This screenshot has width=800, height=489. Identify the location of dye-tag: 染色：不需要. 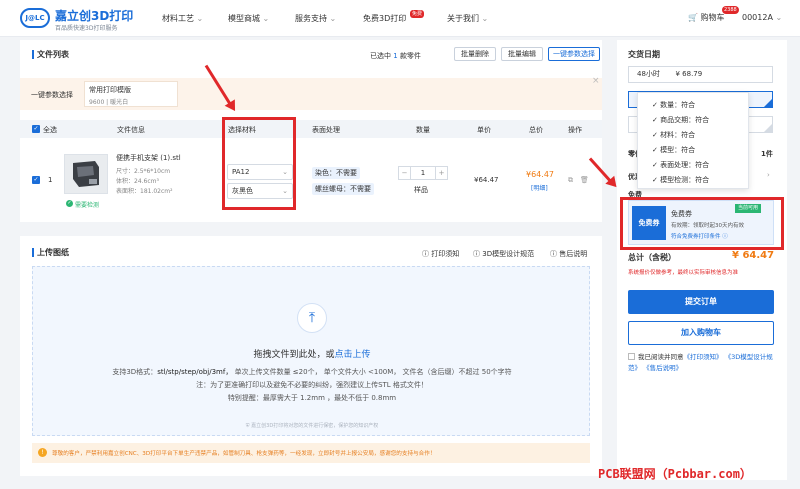
(336, 173).